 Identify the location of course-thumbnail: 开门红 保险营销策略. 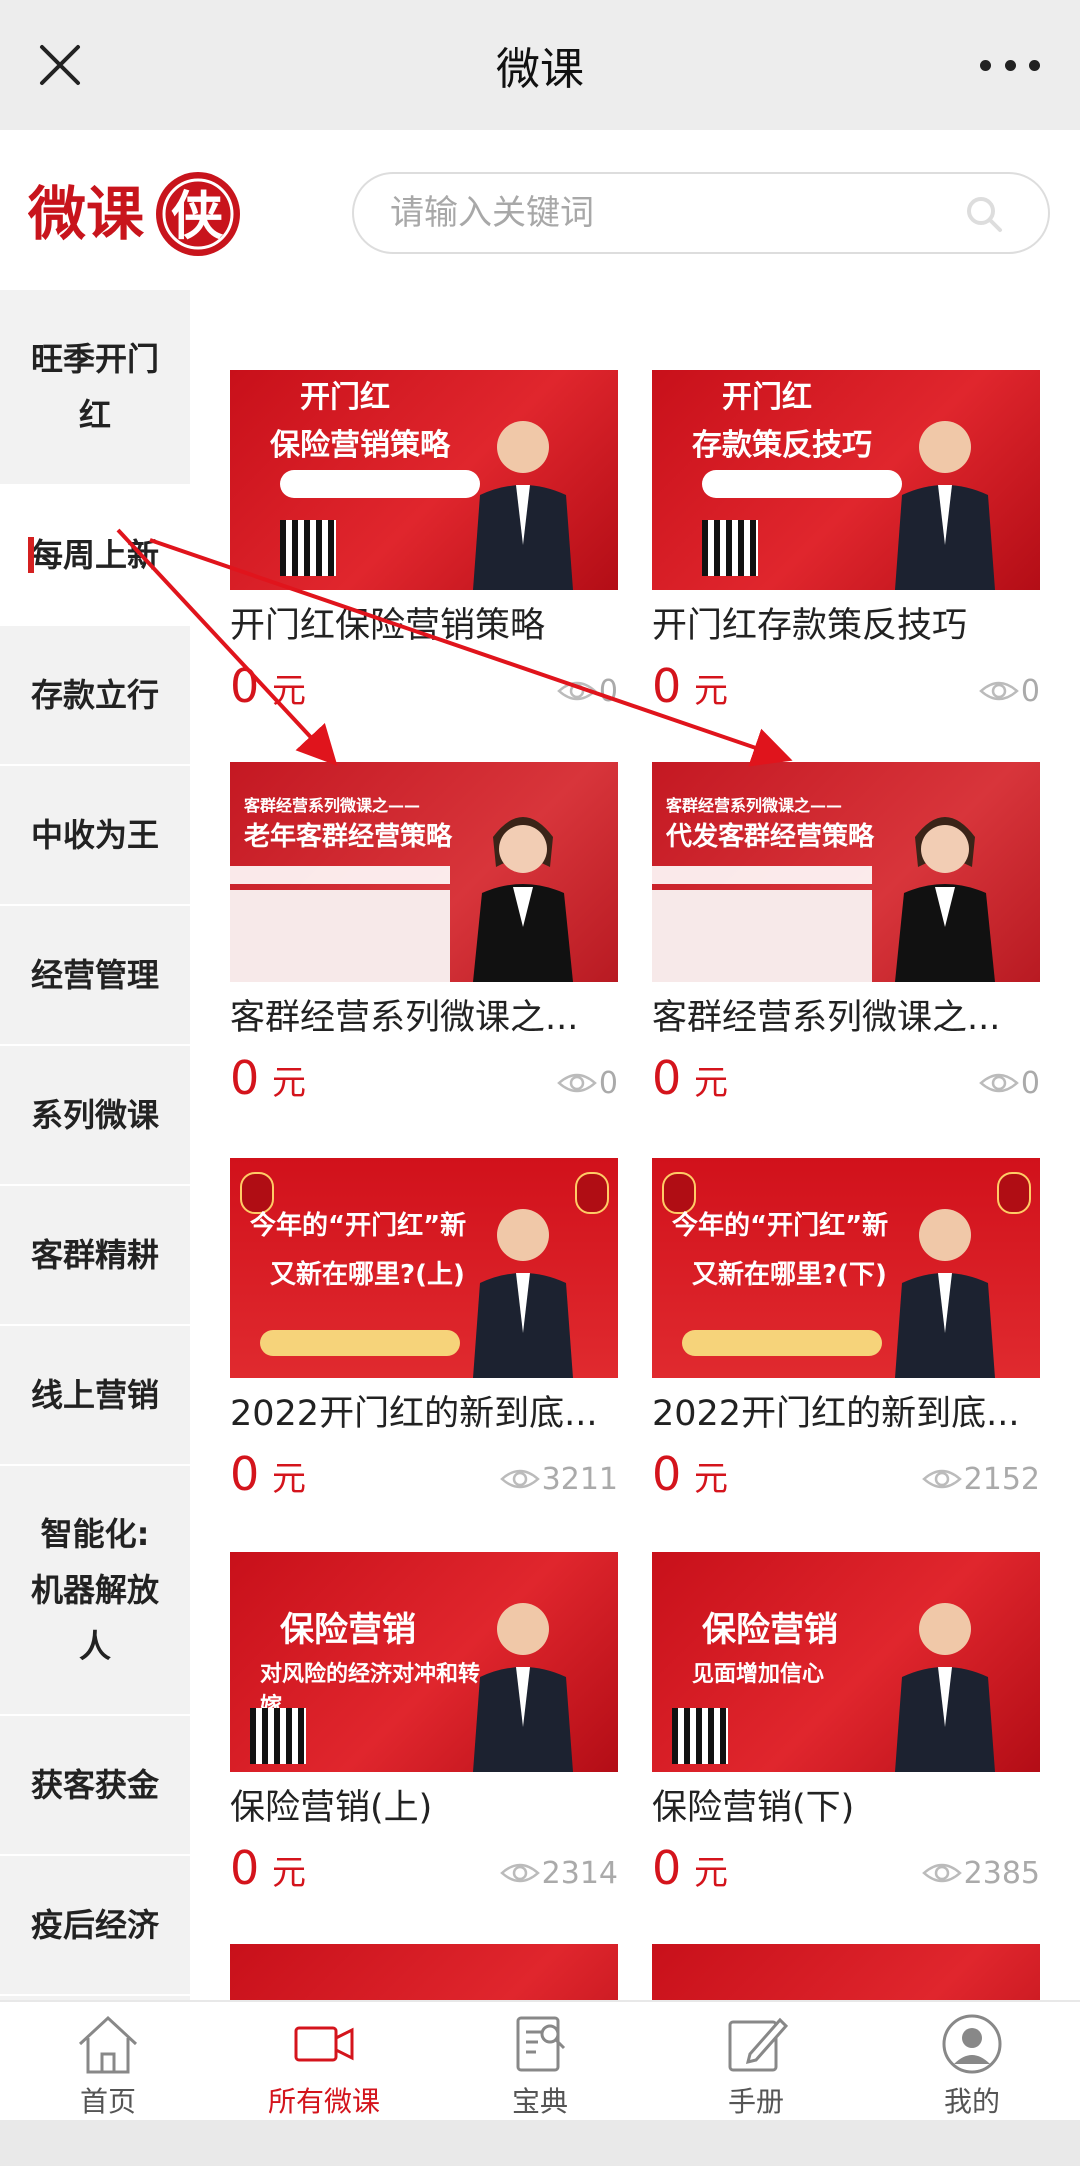
(424, 480).